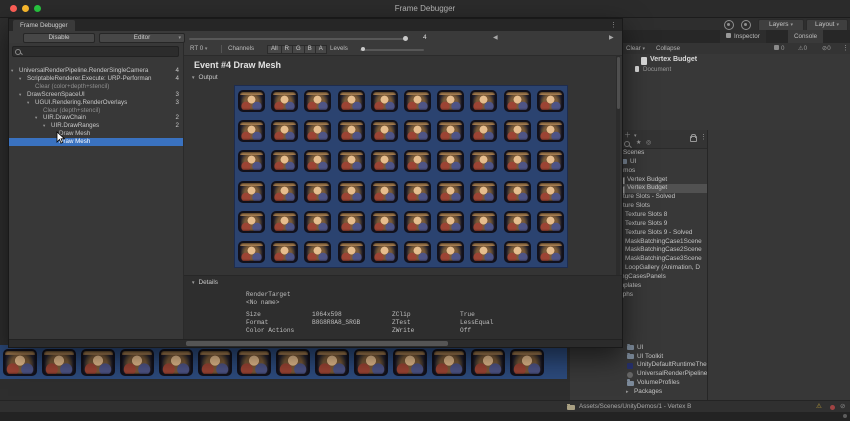 The width and height of the screenshot is (850, 421). What do you see at coordinates (638, 383) in the screenshot?
I see `project-item: VolumeProfiles` at bounding box center [638, 383].